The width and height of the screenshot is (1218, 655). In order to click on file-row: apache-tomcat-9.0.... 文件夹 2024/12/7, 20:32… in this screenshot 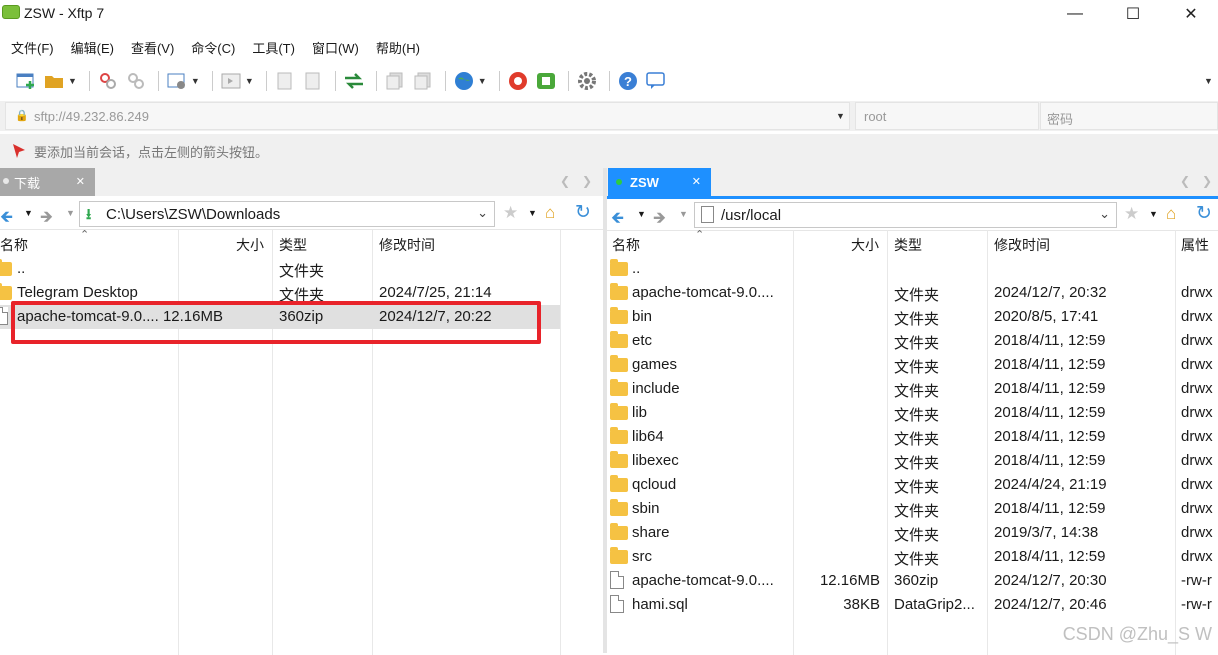, I will do `click(912, 293)`.